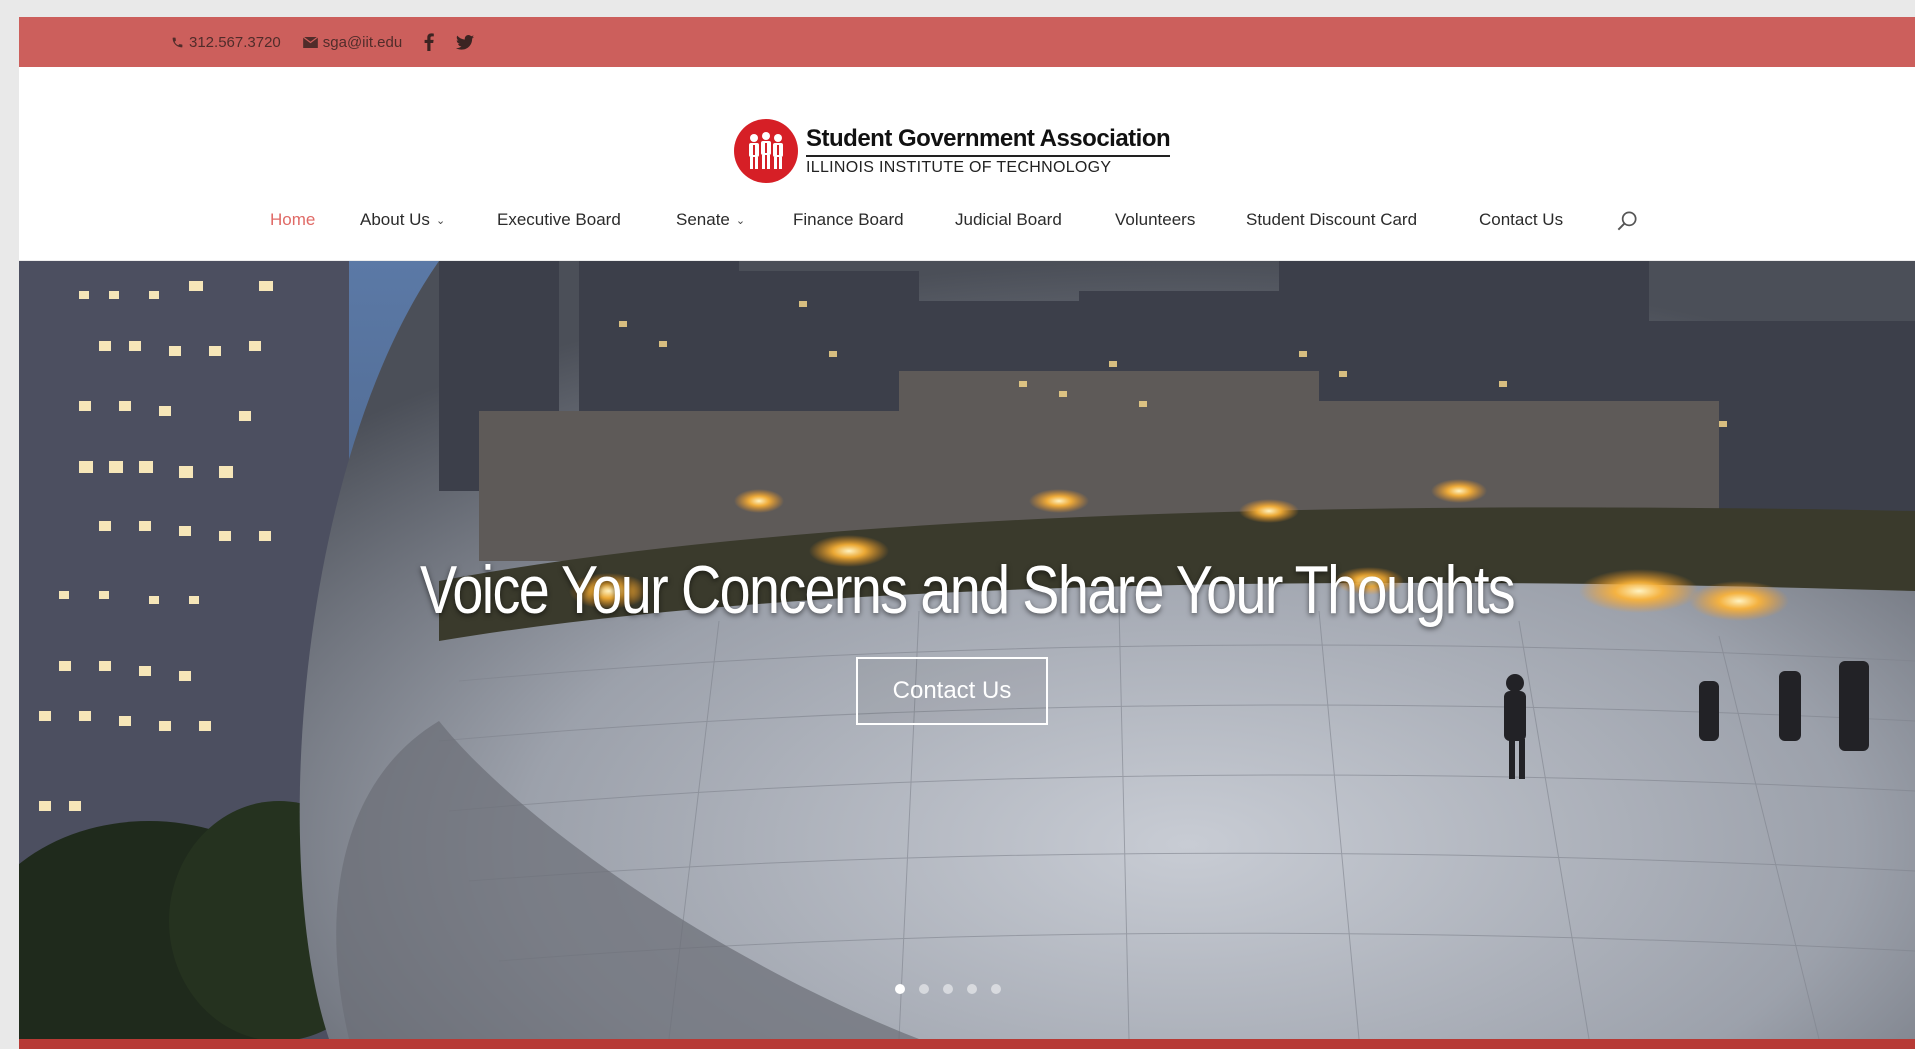 Image resolution: width=1915 pixels, height=1049 pixels. I want to click on phone-contact: 312.567.3720, so click(226, 42).